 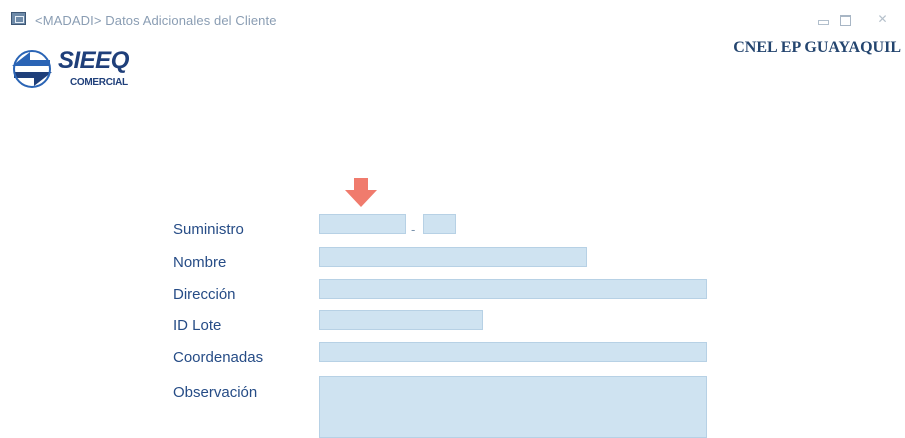 I want to click on app-icon, so click(x=18, y=18).